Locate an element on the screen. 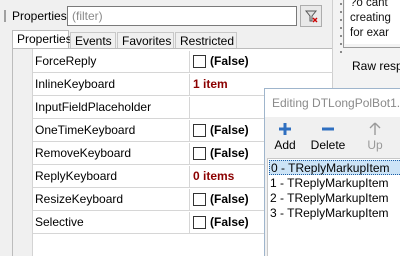 Image resolution: width=400 pixels, height=256 pixels. inspector-header: Properties (filter) is located at coordinates (166, 16).